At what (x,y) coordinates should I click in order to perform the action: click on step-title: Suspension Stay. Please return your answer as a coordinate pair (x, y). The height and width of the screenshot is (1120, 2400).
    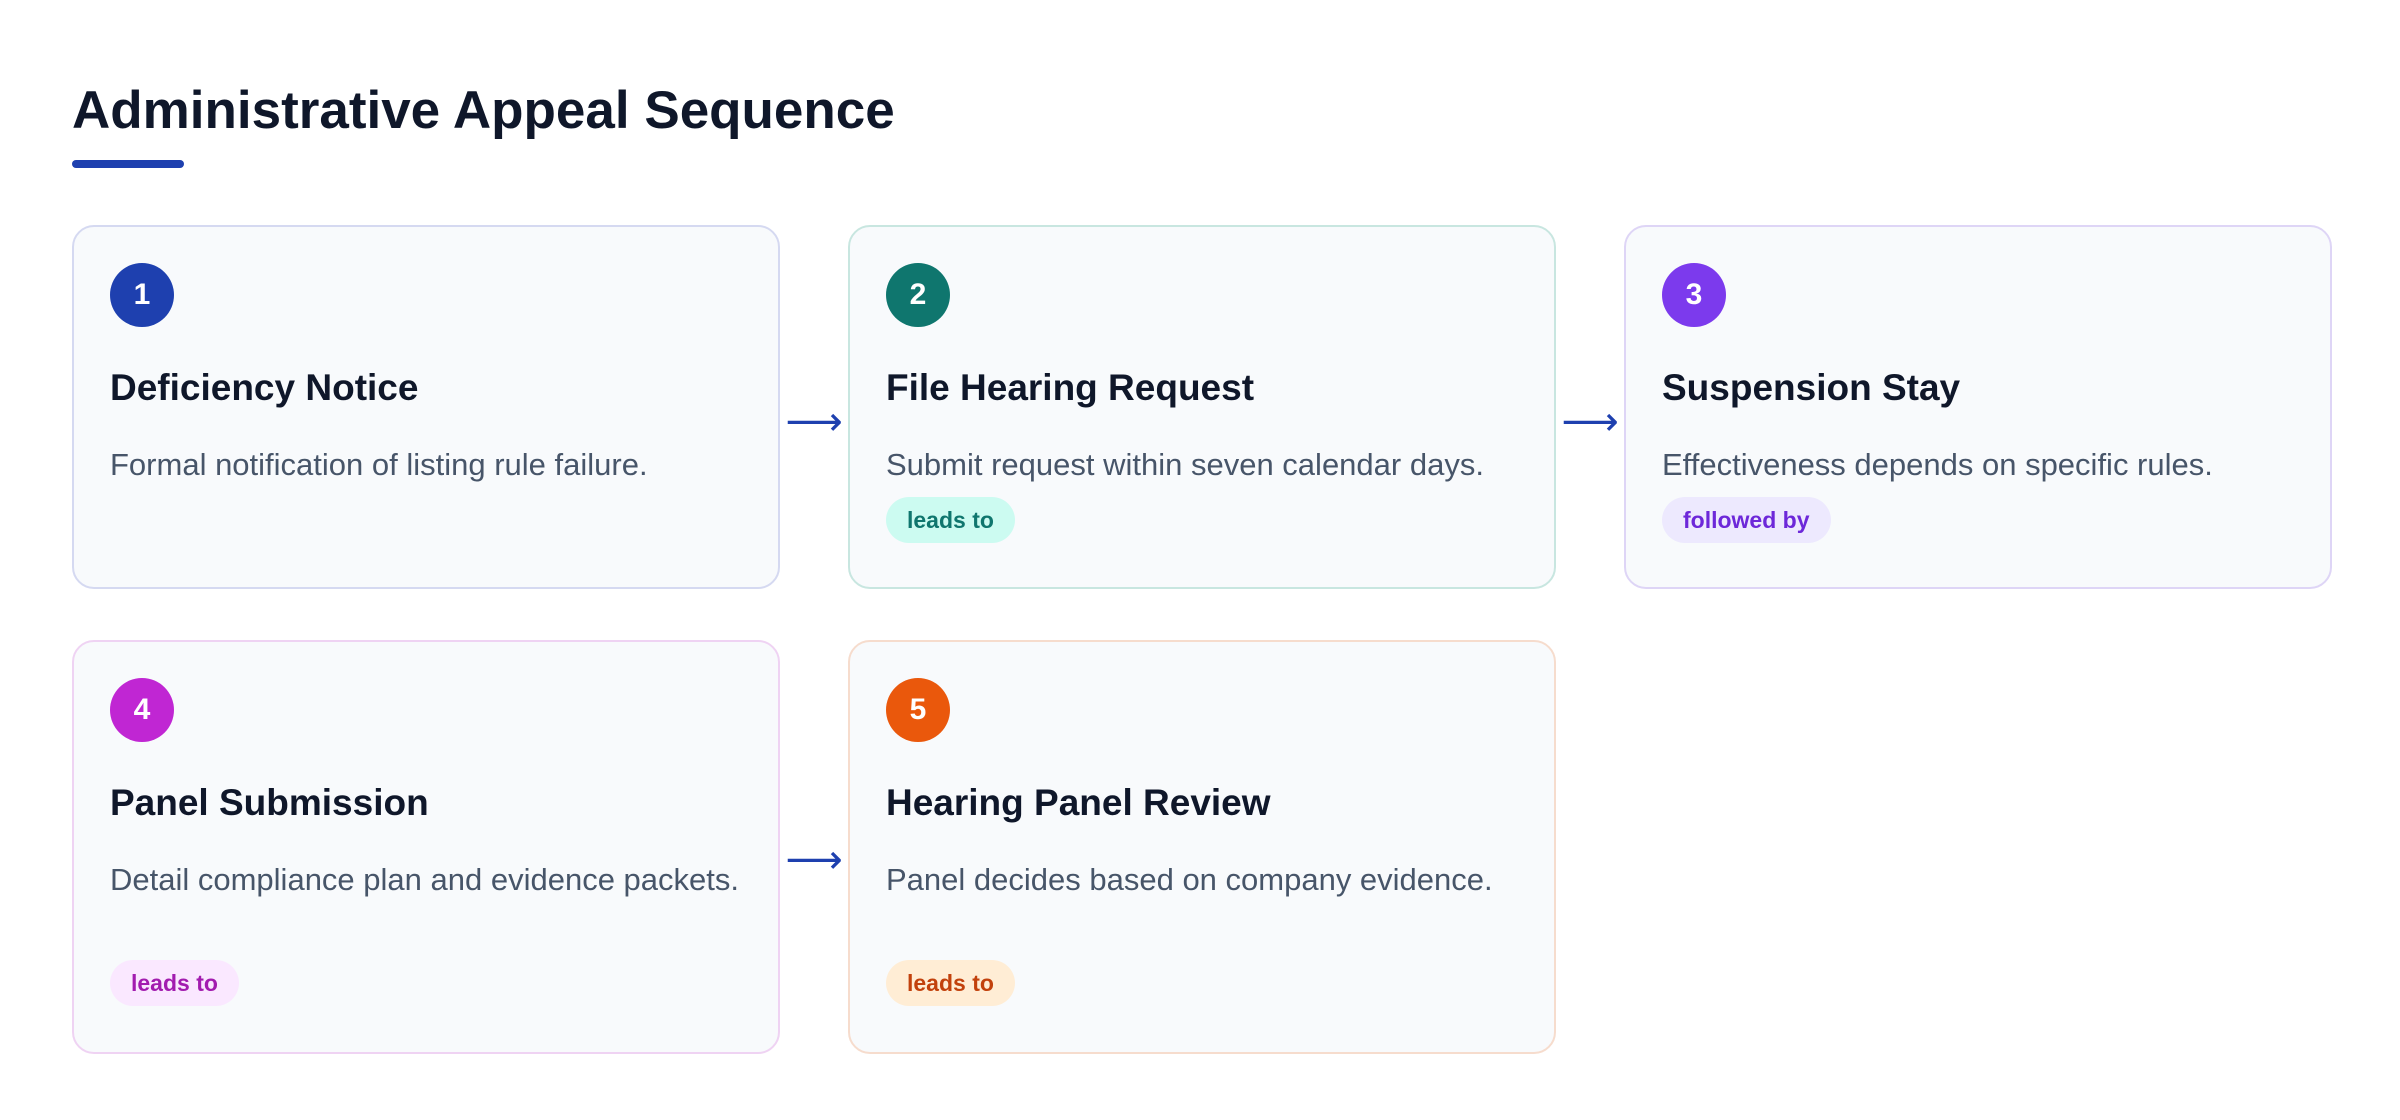
    Looking at the image, I should click on (1811, 387).